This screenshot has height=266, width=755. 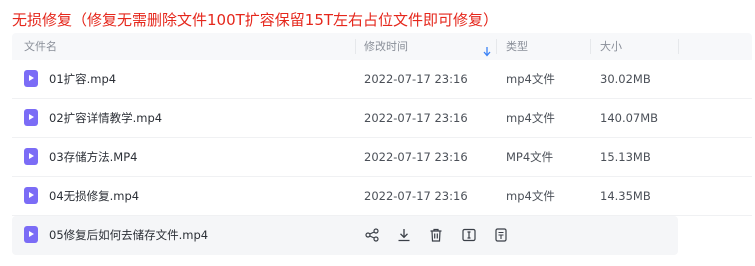 I want to click on file-size: 14.35MB, so click(x=625, y=196).